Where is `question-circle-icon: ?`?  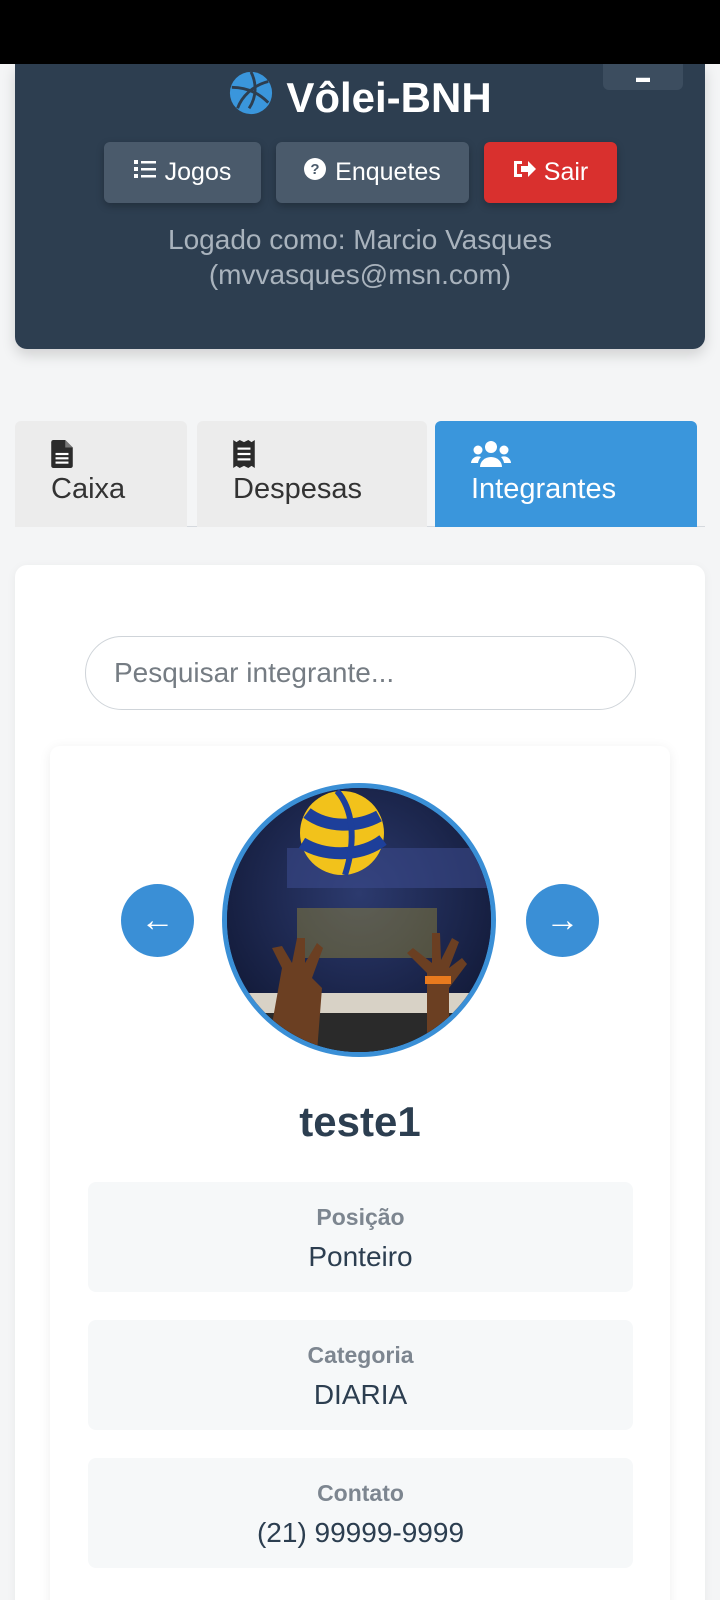 question-circle-icon: ? is located at coordinates (315, 172).